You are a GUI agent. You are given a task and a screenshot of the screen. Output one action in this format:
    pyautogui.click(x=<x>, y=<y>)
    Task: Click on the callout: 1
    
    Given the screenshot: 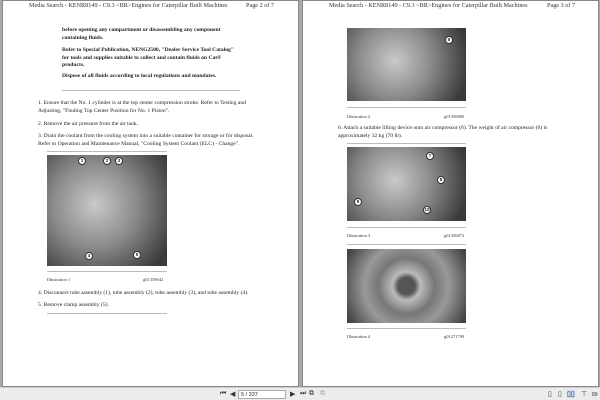 What is the action you would take?
    pyautogui.click(x=82, y=161)
    